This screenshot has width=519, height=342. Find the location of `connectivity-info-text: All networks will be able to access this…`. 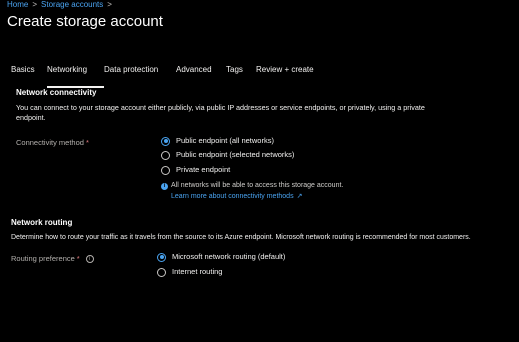

connectivity-info-text: All networks will be able to access this… is located at coordinates (257, 185).